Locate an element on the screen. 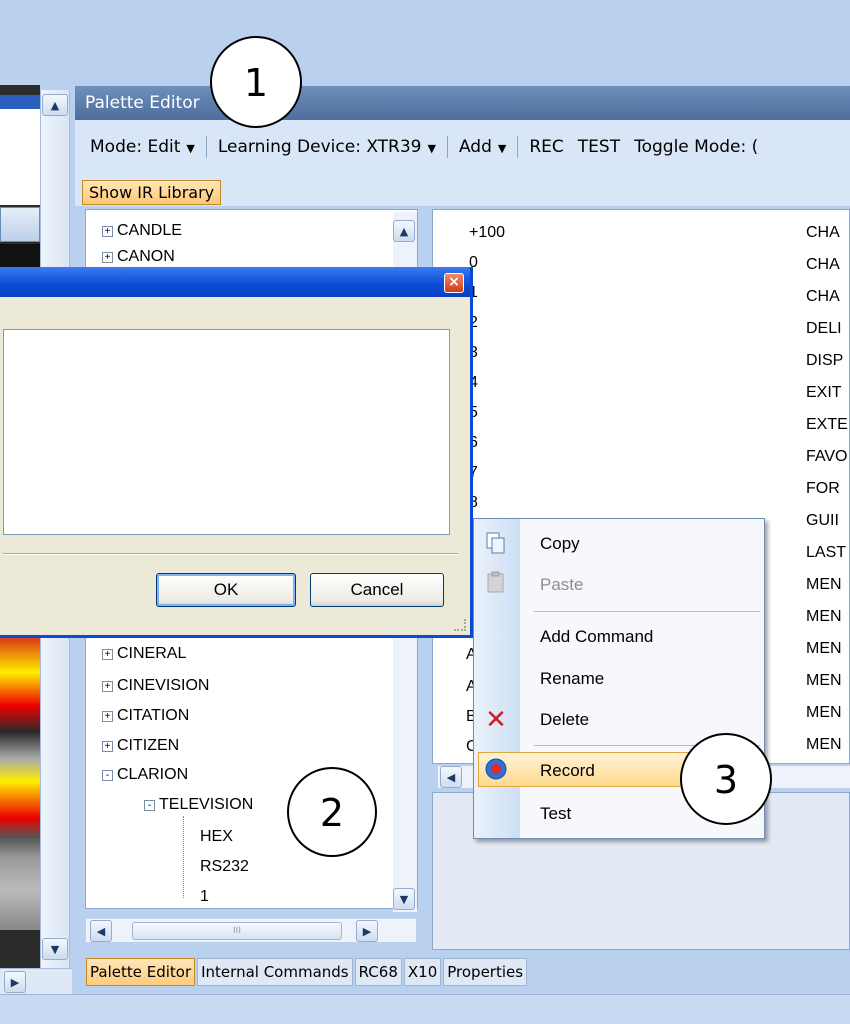 The height and width of the screenshot is (1024, 850). command-right-cell: EXTE is located at coordinates (827, 425).